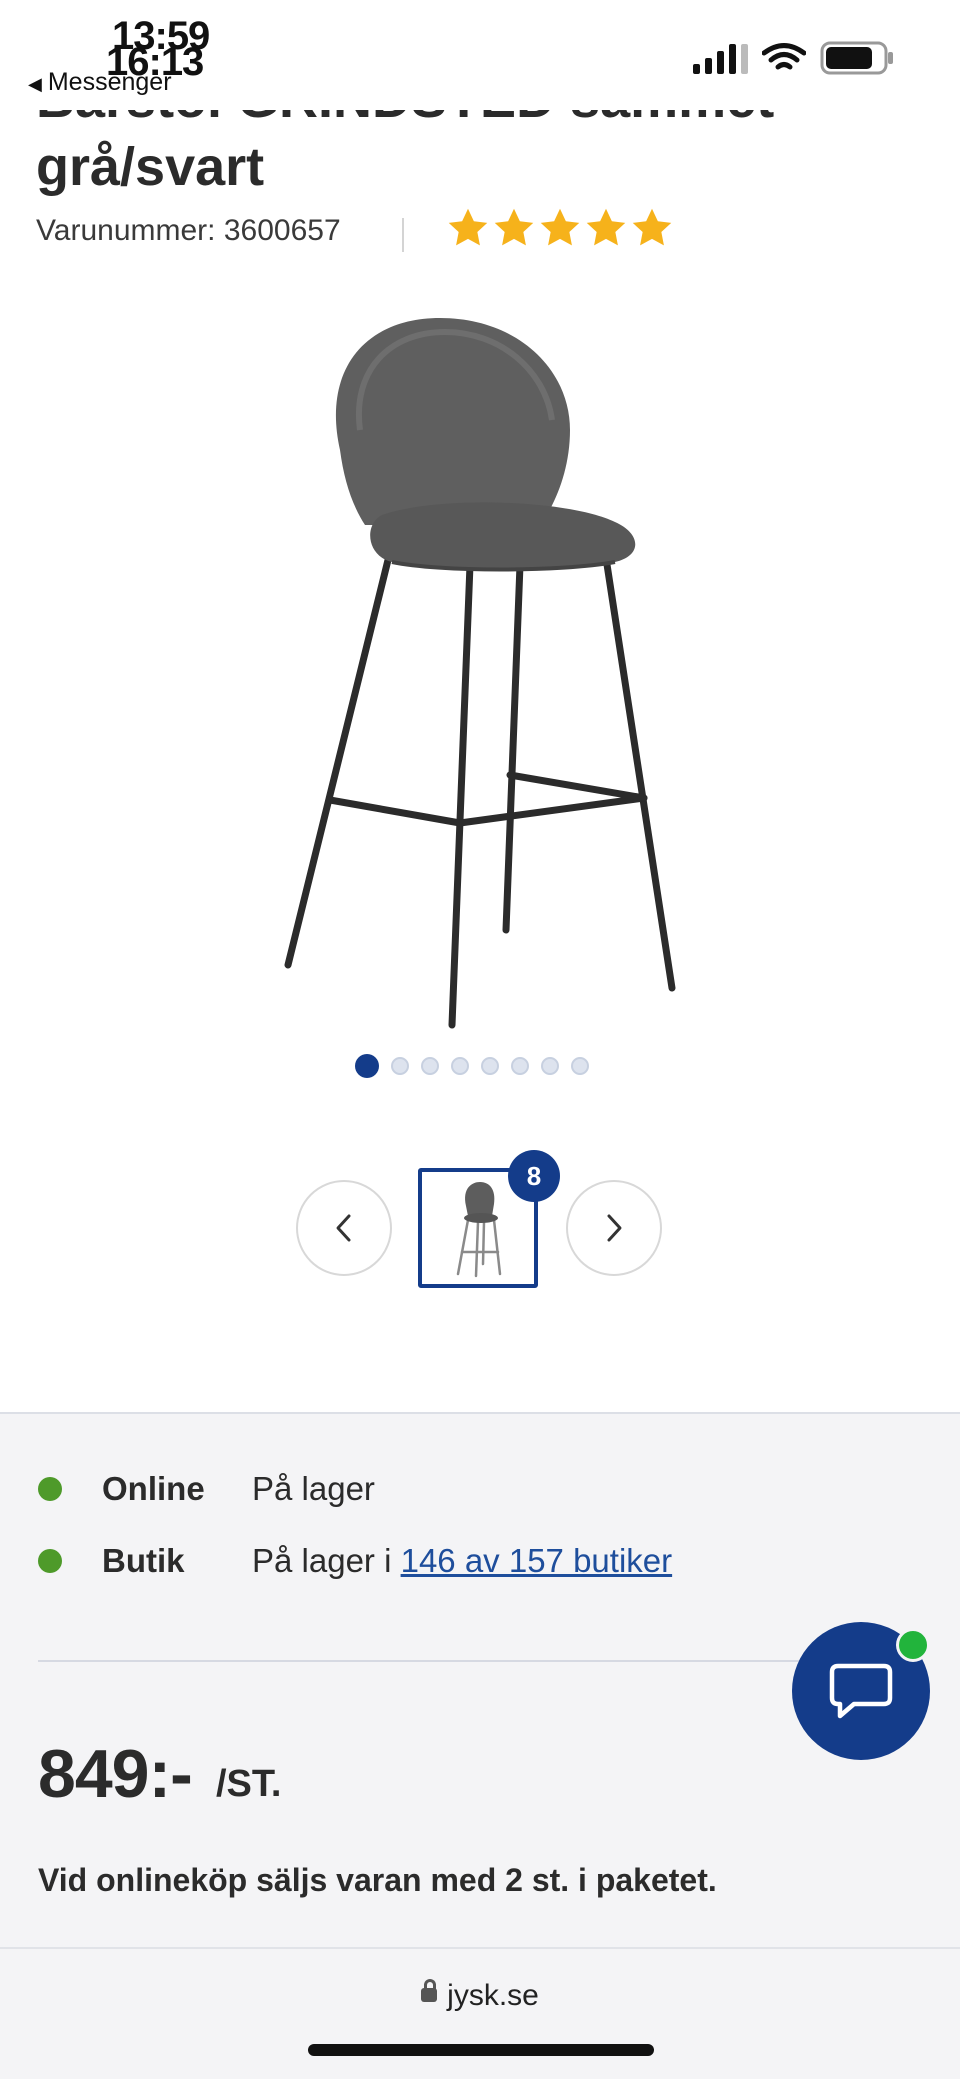 The image size is (960, 2079). I want to click on gallery-dot-active, so click(367, 1066).